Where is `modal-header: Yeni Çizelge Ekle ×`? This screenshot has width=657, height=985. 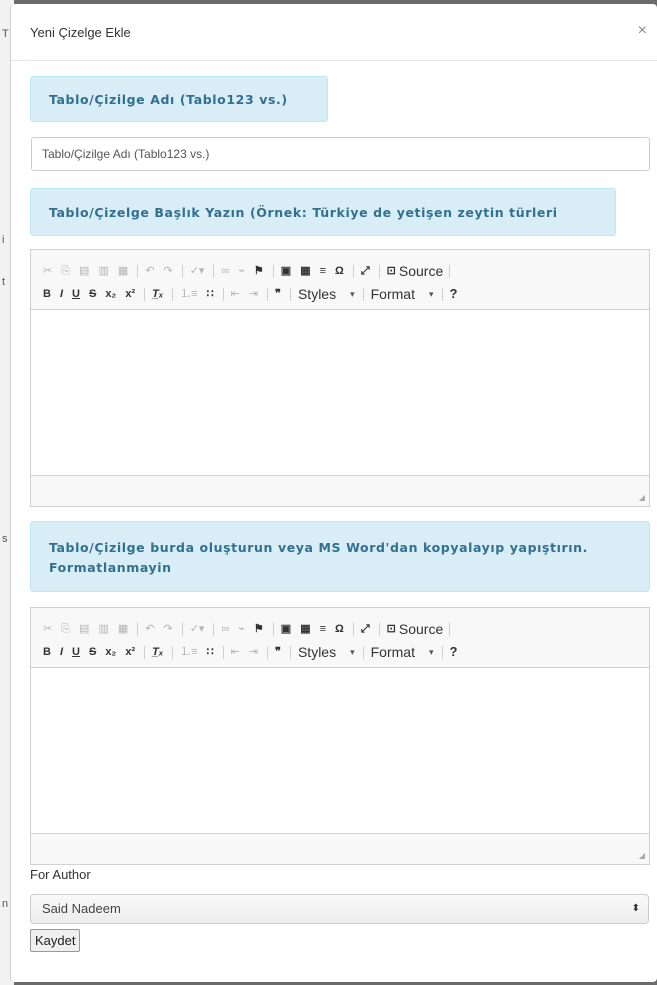
modal-header: Yeni Çizelge Ekle × is located at coordinates (334, 32).